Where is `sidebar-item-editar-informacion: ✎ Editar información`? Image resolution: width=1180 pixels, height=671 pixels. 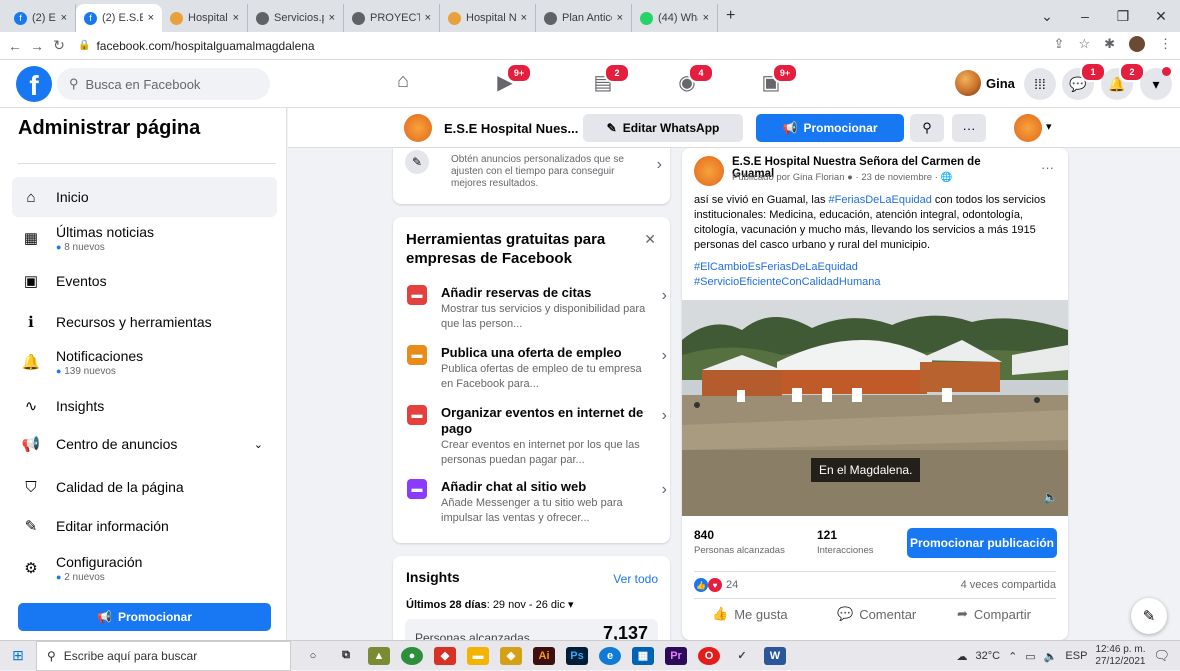 sidebar-item-editar-informacion: ✎ Editar información is located at coordinates (144, 526).